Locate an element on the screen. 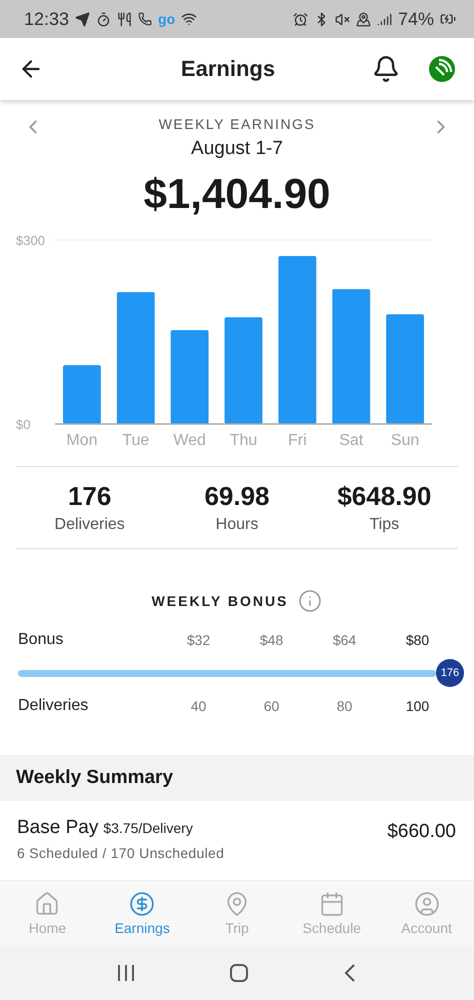 The height and width of the screenshot is (1000, 474). nav-tab: Earnings is located at coordinates (142, 913).